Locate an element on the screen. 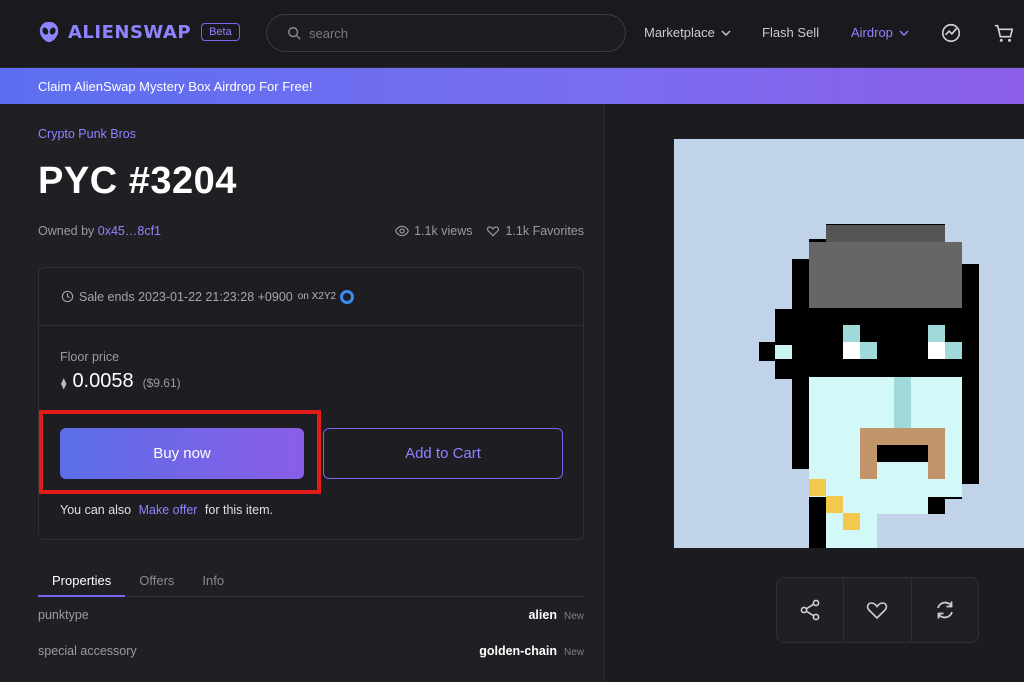  item-title: PYC #3204 is located at coordinates (137, 181).